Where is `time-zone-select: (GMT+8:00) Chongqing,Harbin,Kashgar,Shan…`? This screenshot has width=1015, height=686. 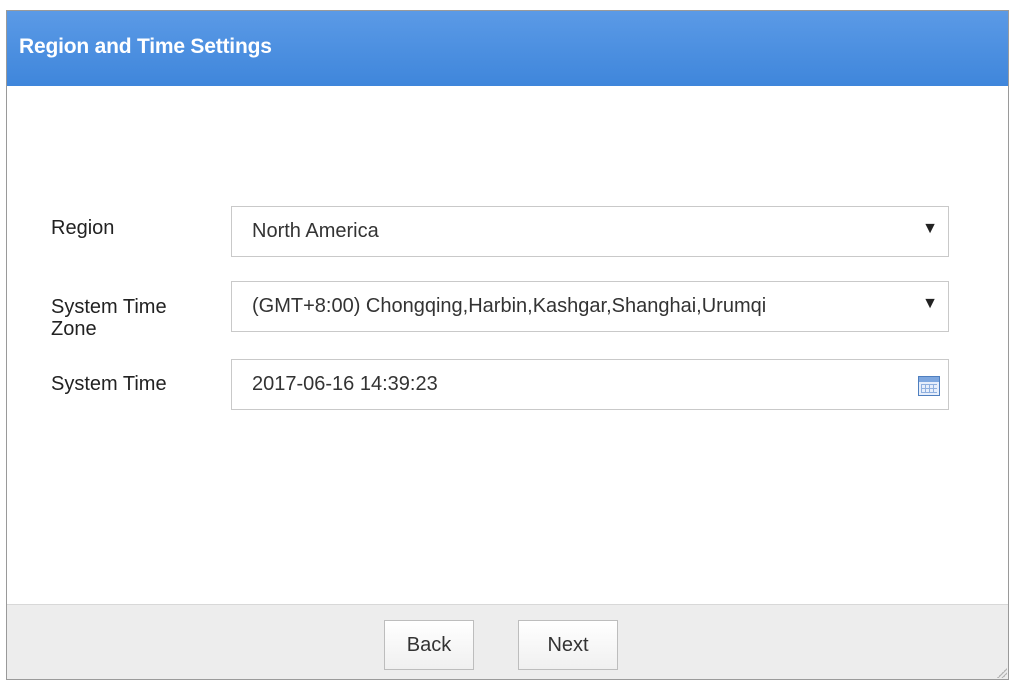
time-zone-select: (GMT+8:00) Chongqing,Harbin,Kashgar,Shan… is located at coordinates (590, 306).